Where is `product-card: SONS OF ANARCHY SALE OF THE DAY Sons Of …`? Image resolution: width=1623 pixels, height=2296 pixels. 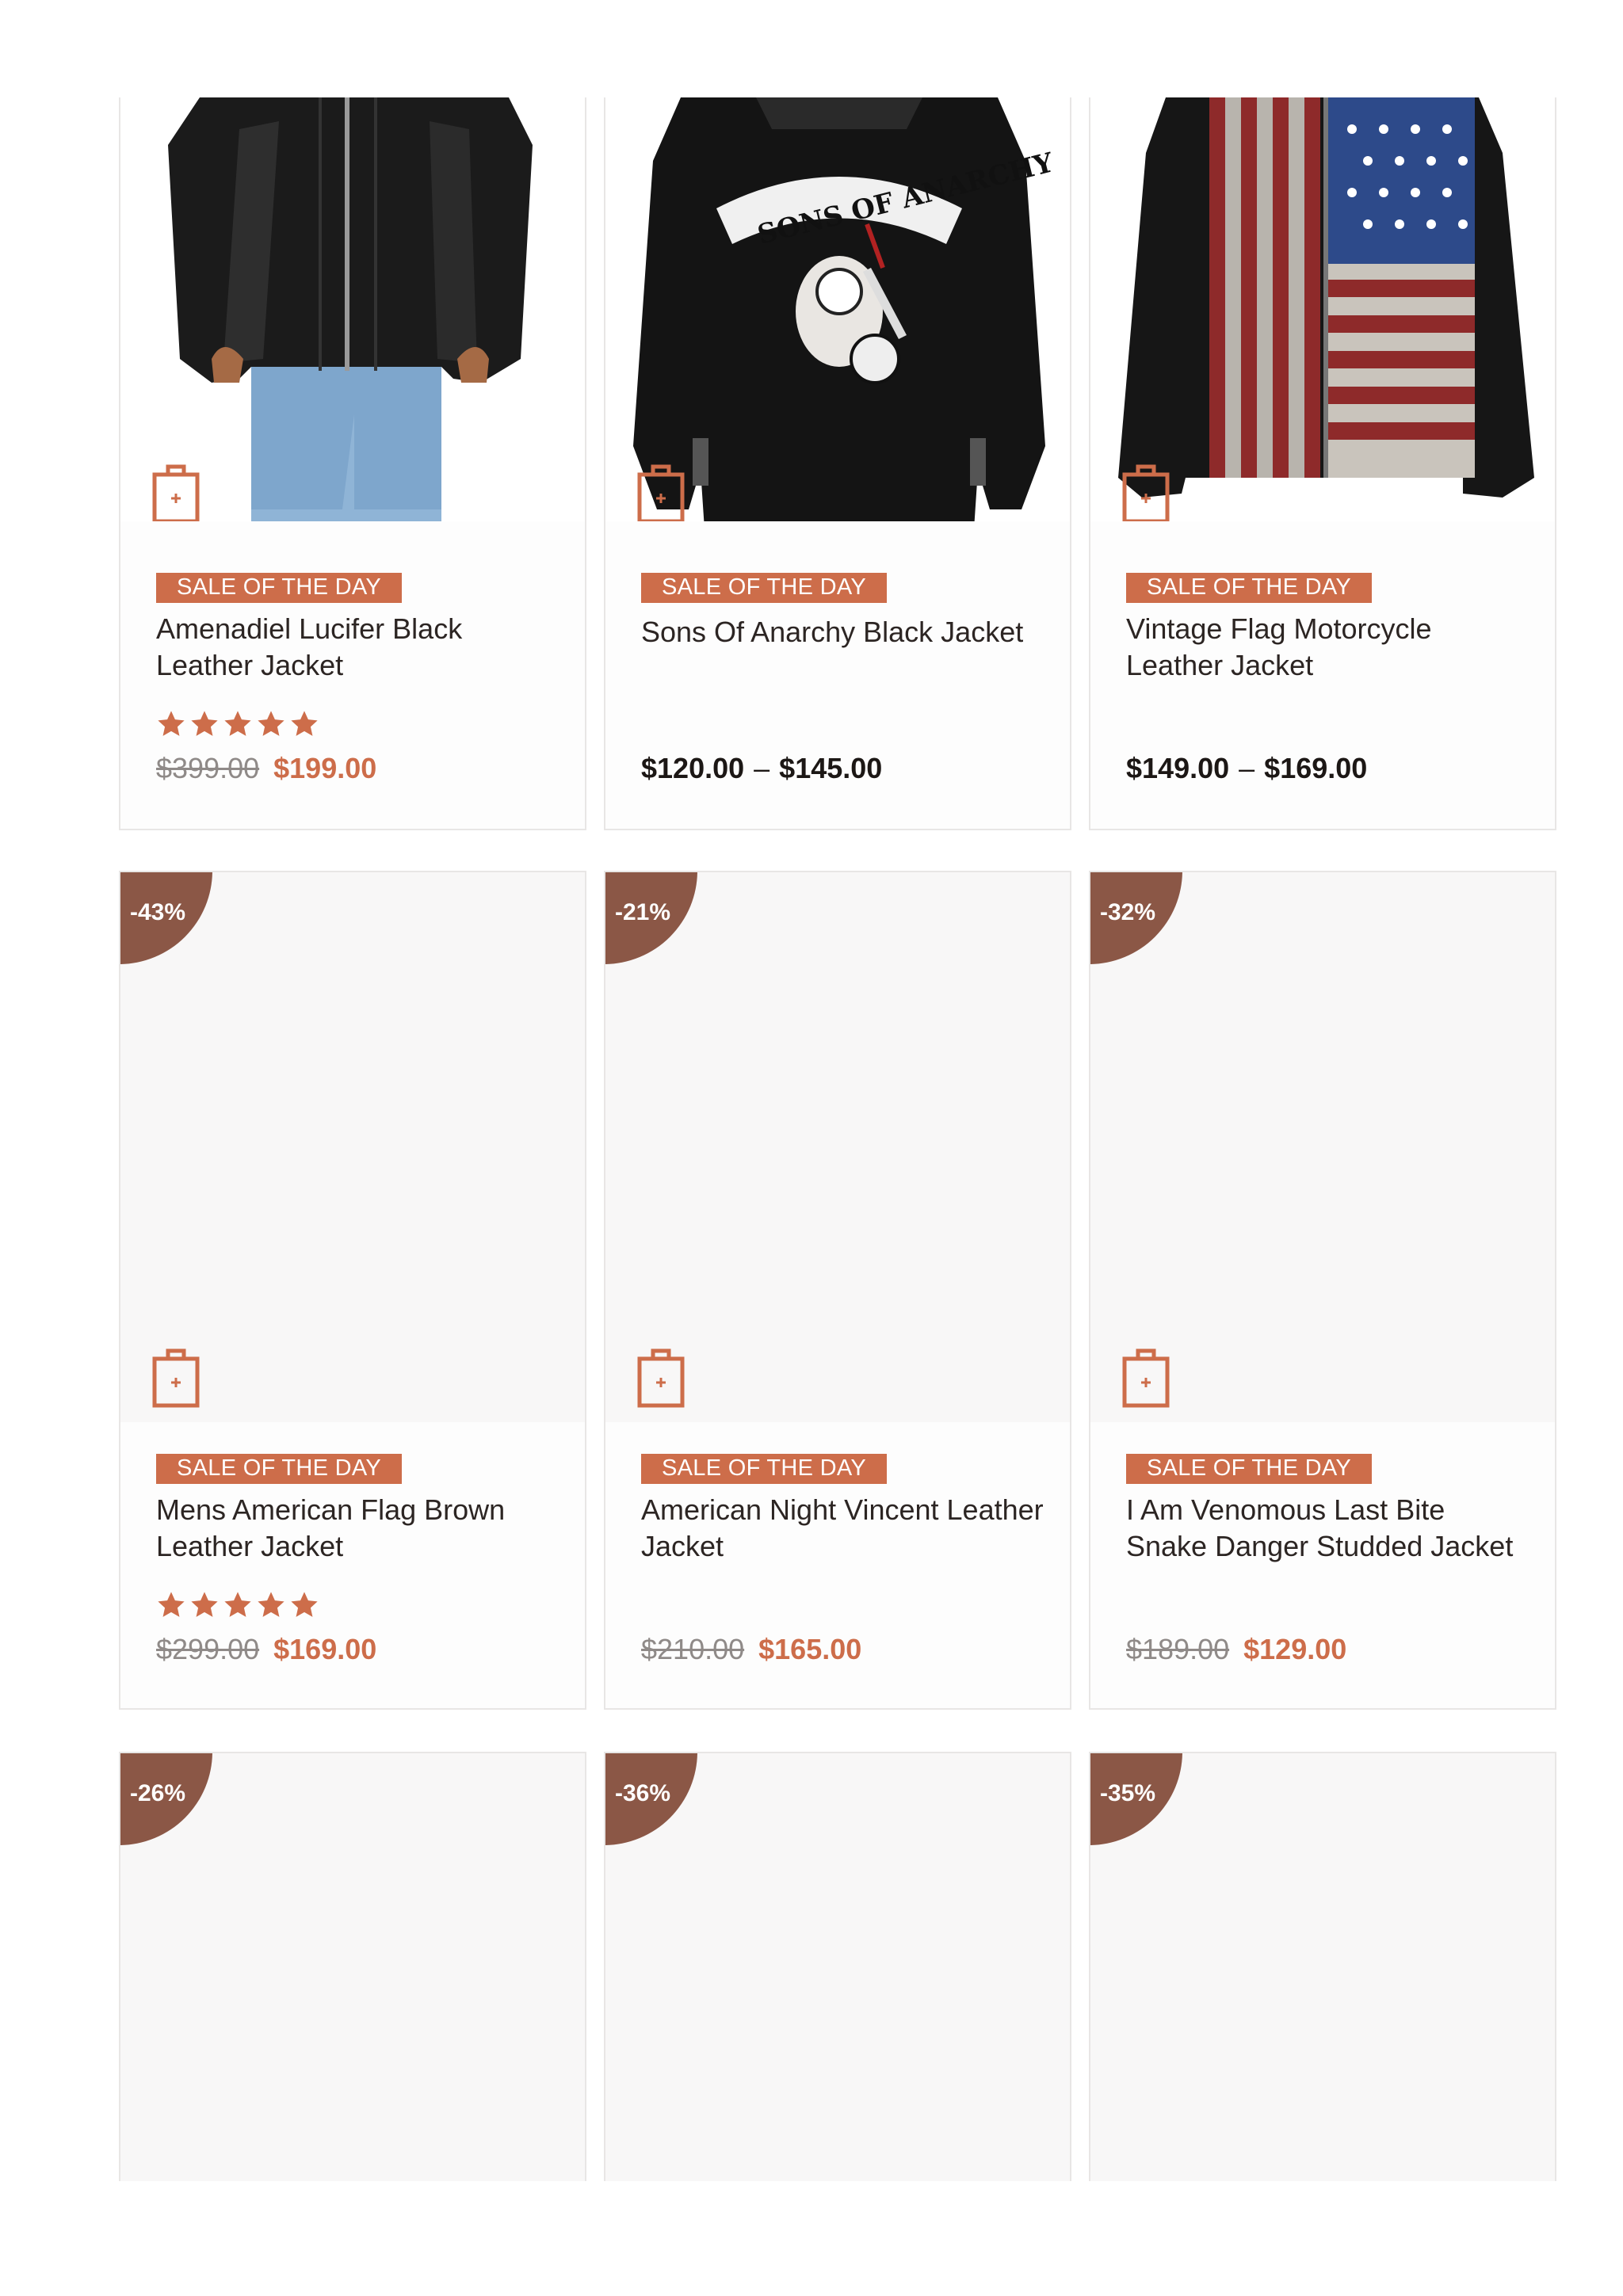
product-card: SONS OF ANARCHY SALE OF THE DAY Sons Of … is located at coordinates (838, 463).